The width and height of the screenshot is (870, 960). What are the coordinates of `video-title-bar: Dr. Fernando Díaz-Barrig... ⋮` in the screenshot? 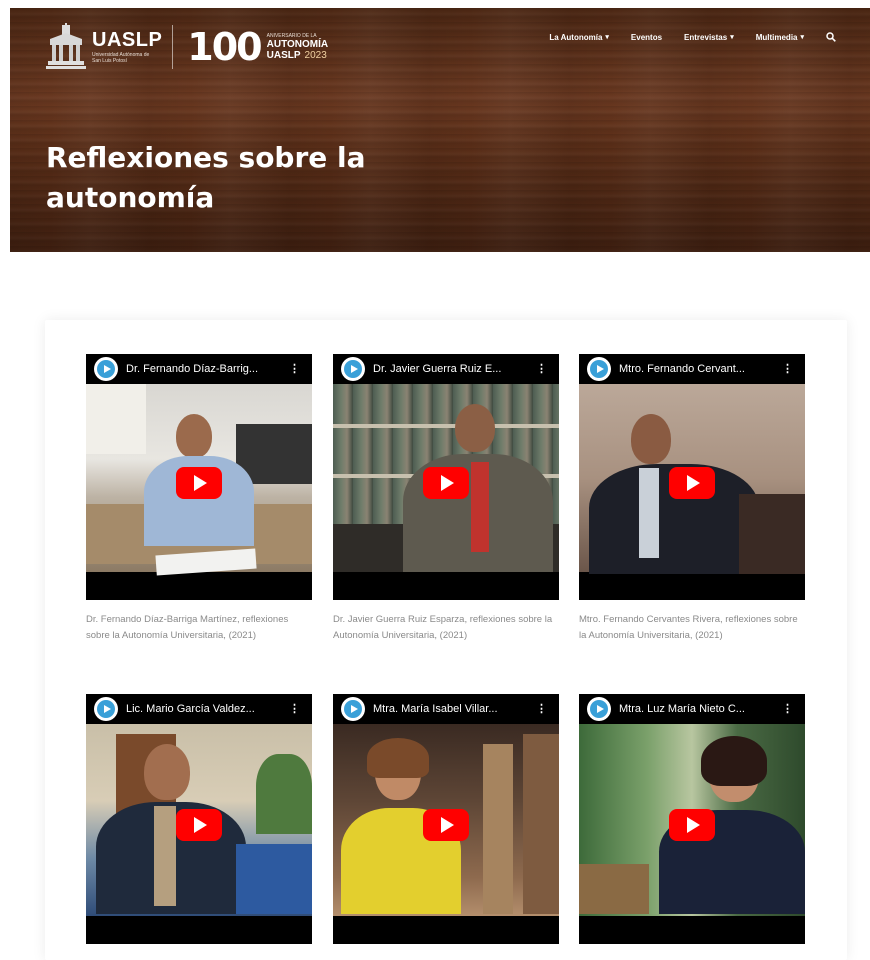 It's located at (199, 369).